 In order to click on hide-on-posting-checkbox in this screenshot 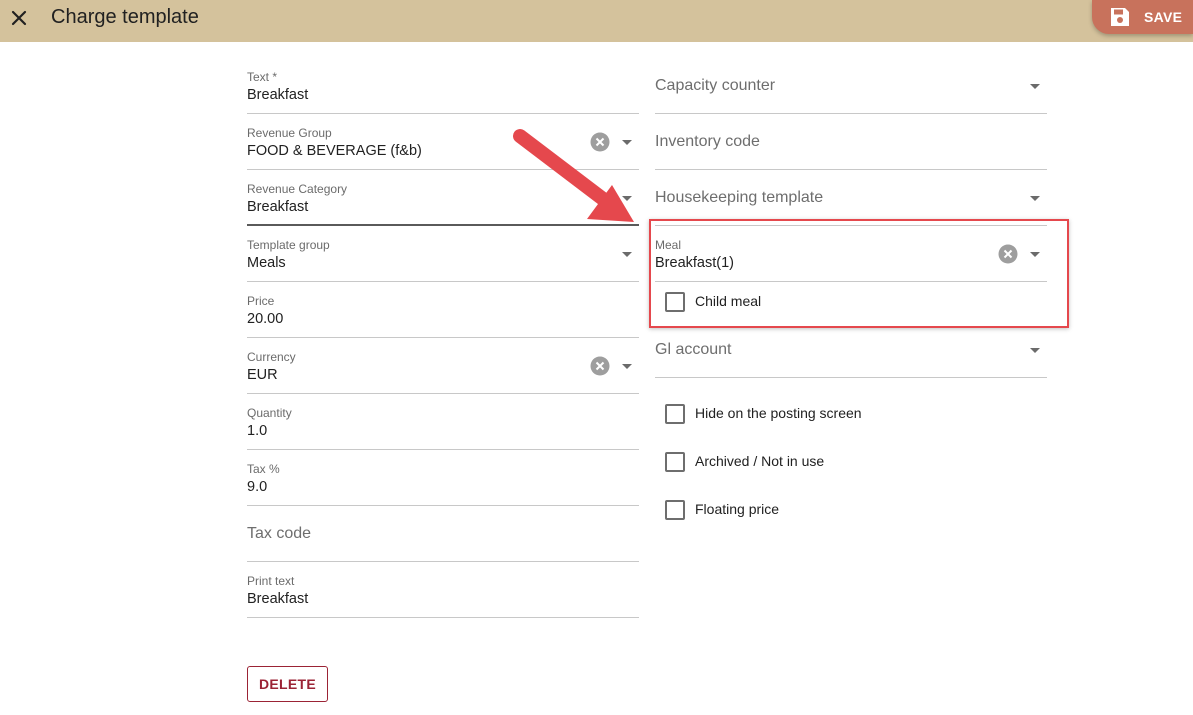, I will do `click(675, 414)`.